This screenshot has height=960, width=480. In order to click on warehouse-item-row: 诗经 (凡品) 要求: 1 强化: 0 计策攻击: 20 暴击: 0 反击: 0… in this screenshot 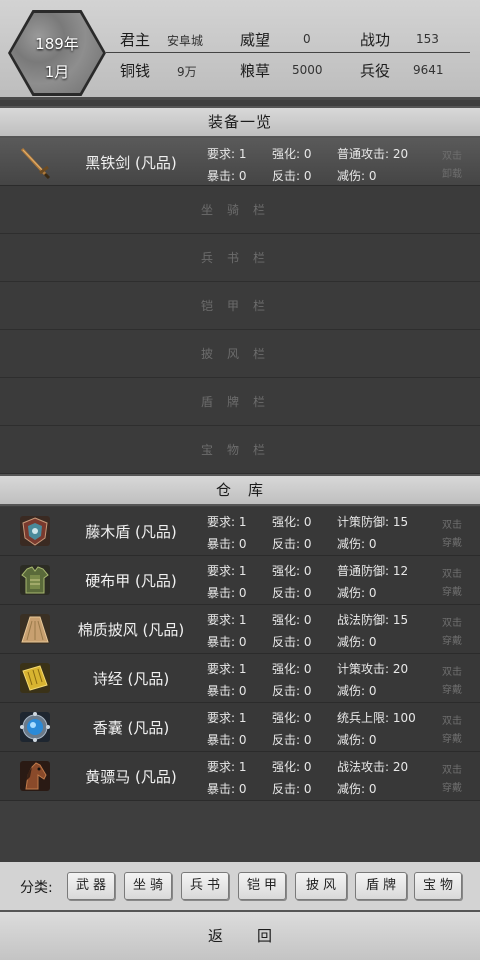, I will do `click(240, 678)`.